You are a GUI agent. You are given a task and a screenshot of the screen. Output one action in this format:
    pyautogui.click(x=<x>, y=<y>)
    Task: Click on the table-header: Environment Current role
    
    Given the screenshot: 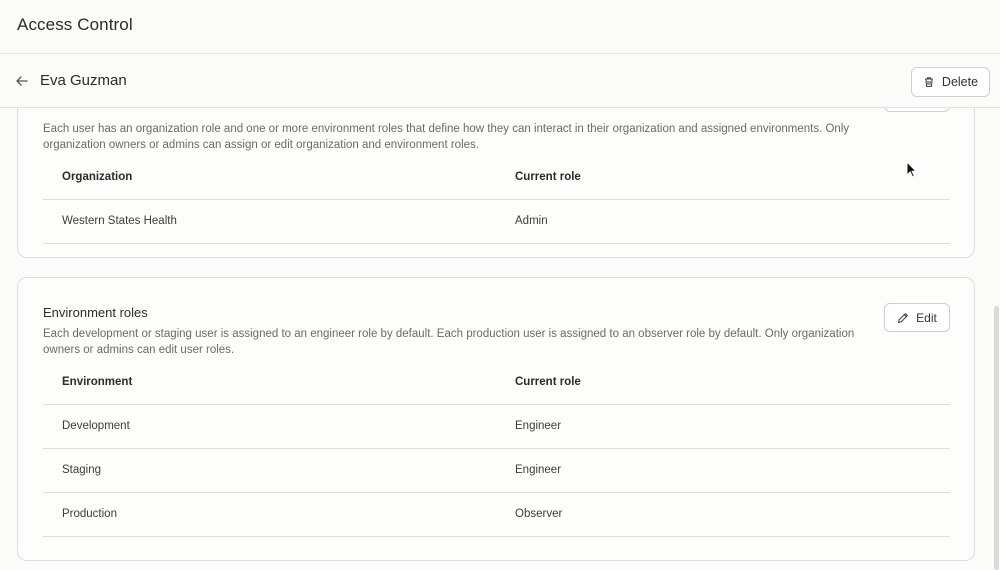 What is the action you would take?
    pyautogui.click(x=496, y=383)
    